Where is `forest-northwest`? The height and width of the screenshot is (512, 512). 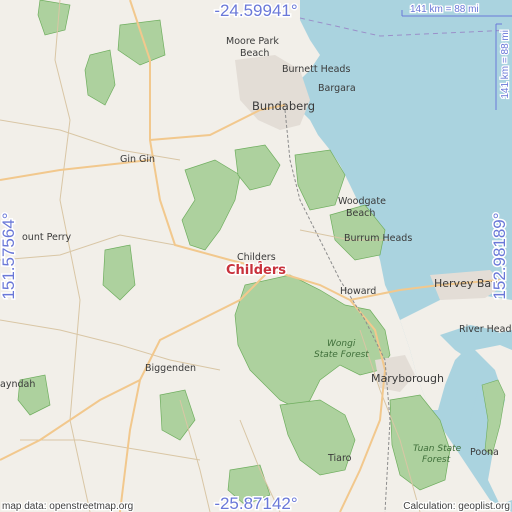 forest-northwest is located at coordinates (54, 18).